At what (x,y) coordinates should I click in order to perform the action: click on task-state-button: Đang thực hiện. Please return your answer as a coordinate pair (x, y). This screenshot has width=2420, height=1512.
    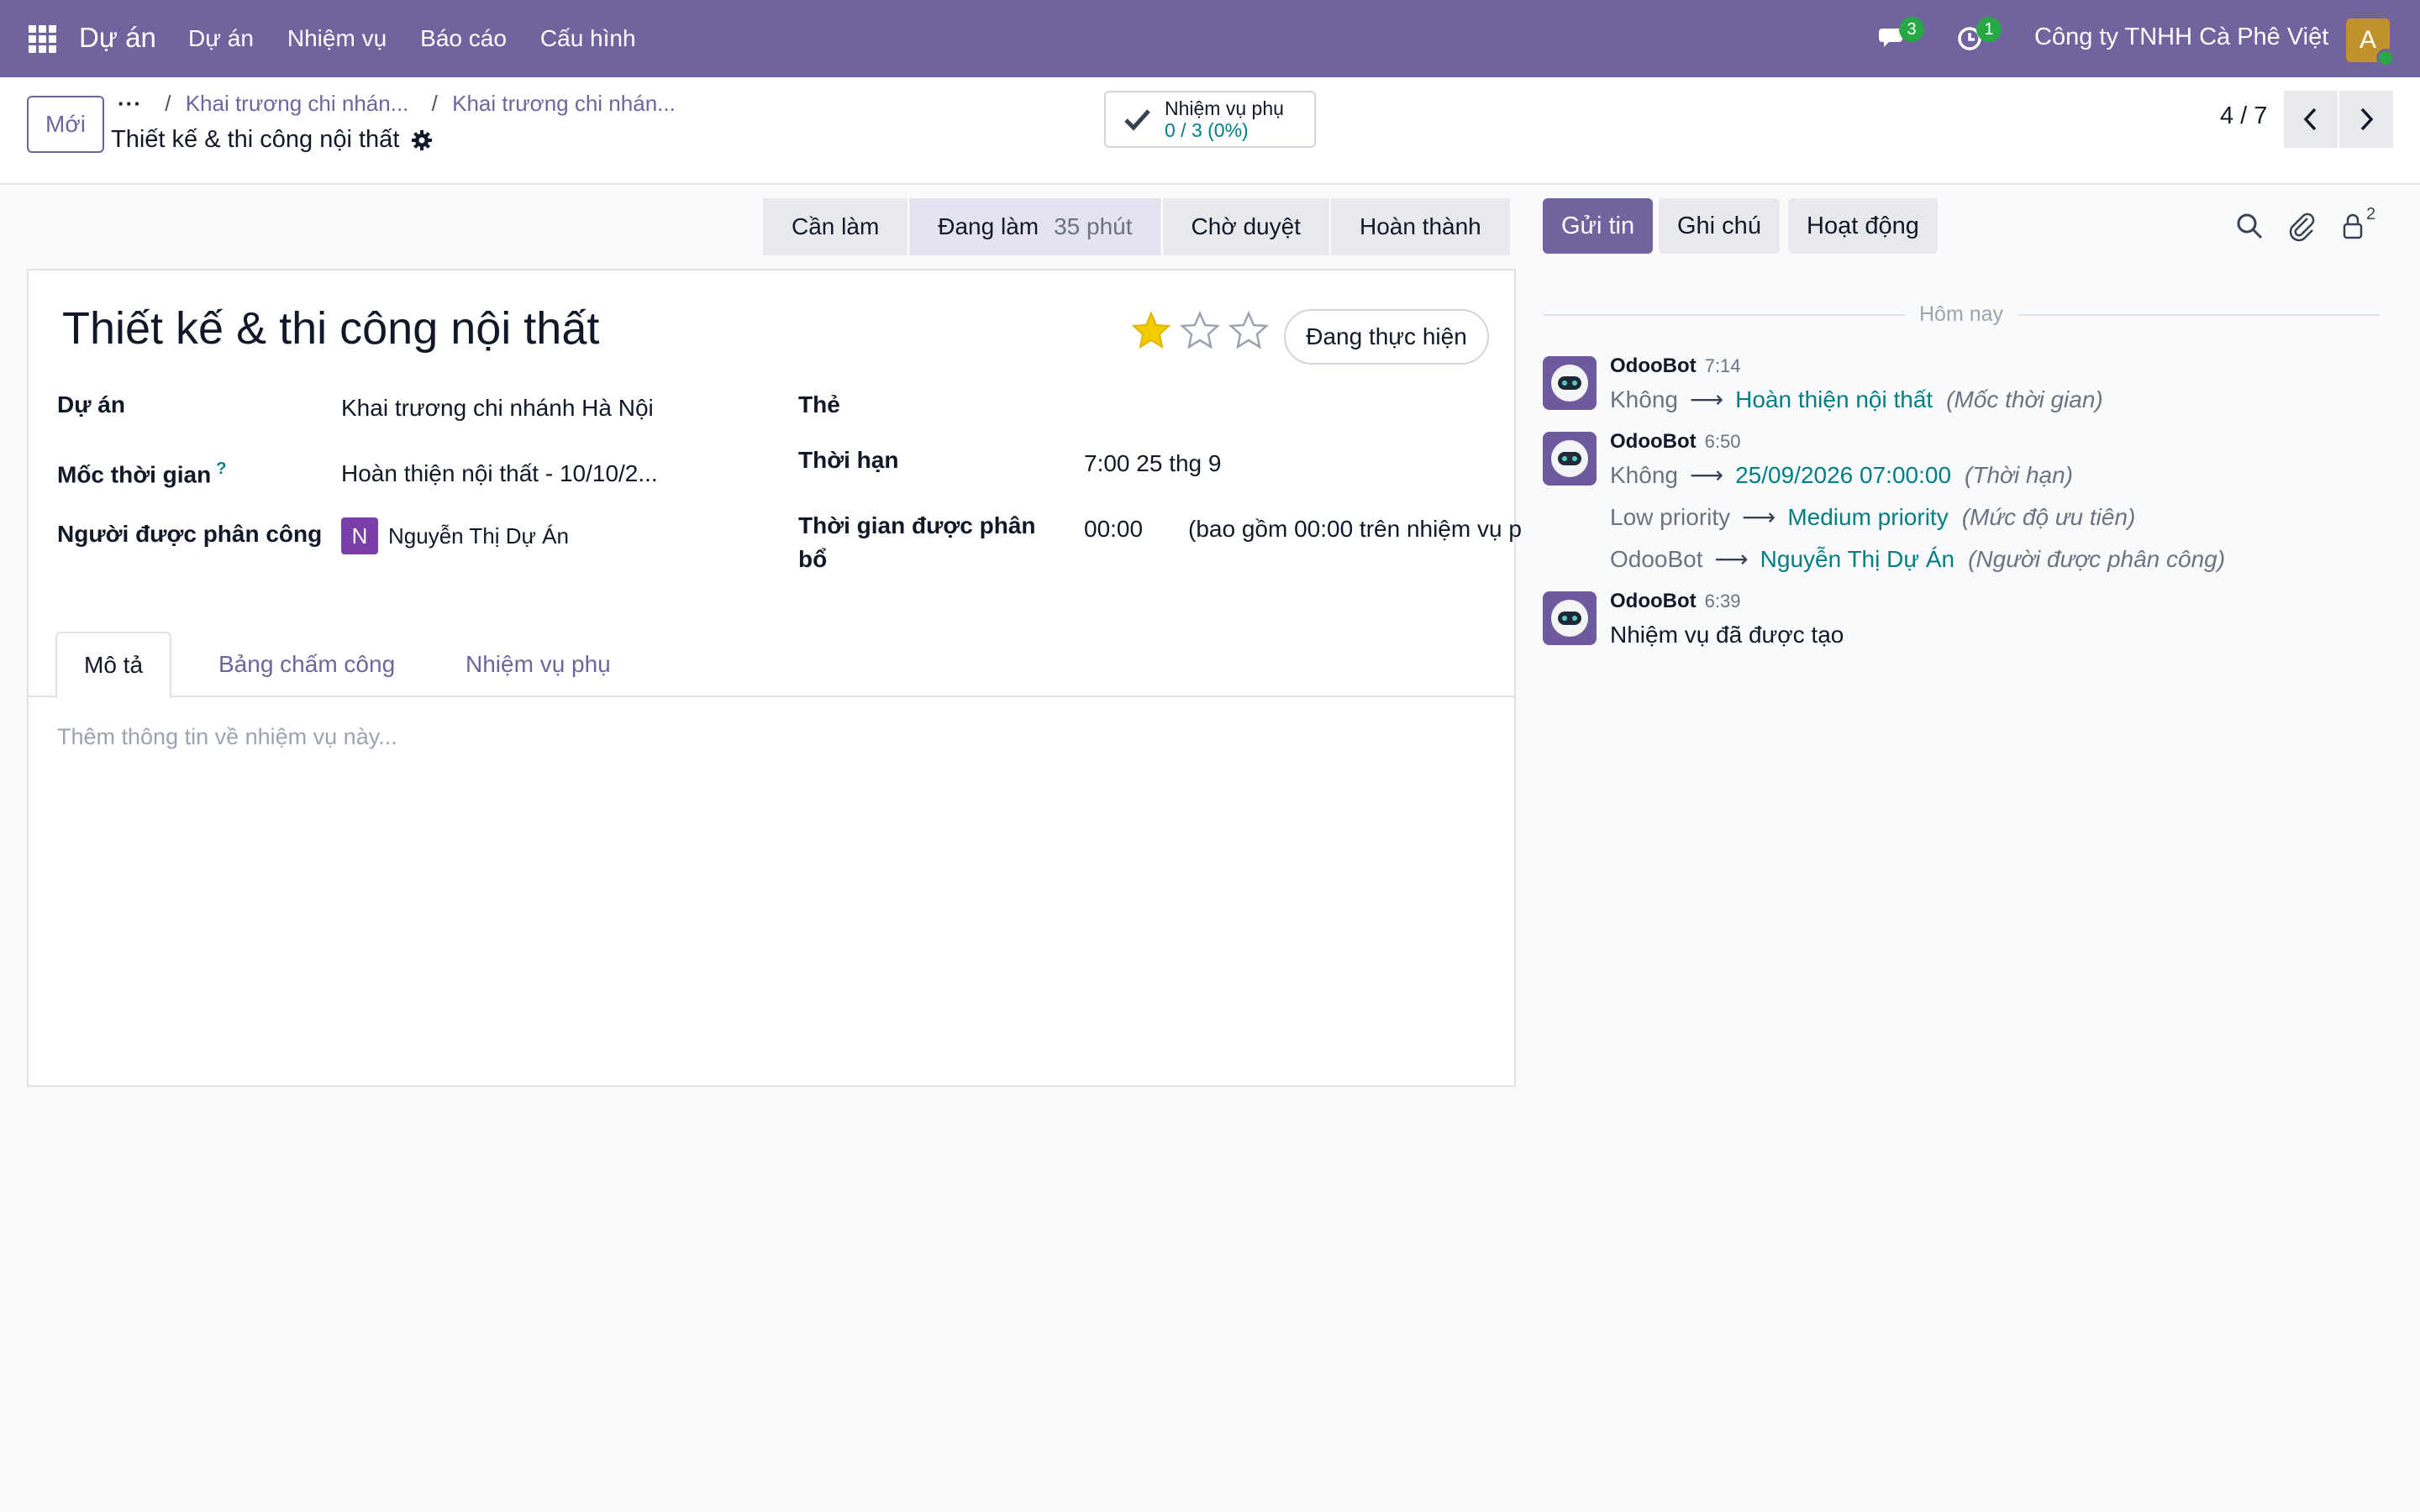
    Looking at the image, I should click on (1386, 337).